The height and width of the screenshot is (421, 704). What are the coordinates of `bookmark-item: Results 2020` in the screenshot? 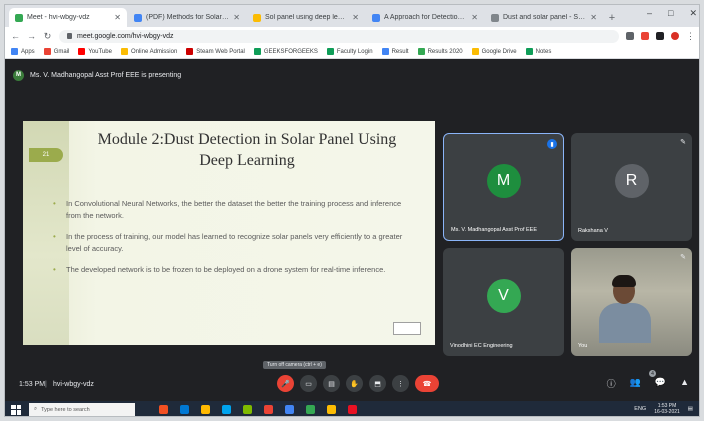 It's located at (440, 51).